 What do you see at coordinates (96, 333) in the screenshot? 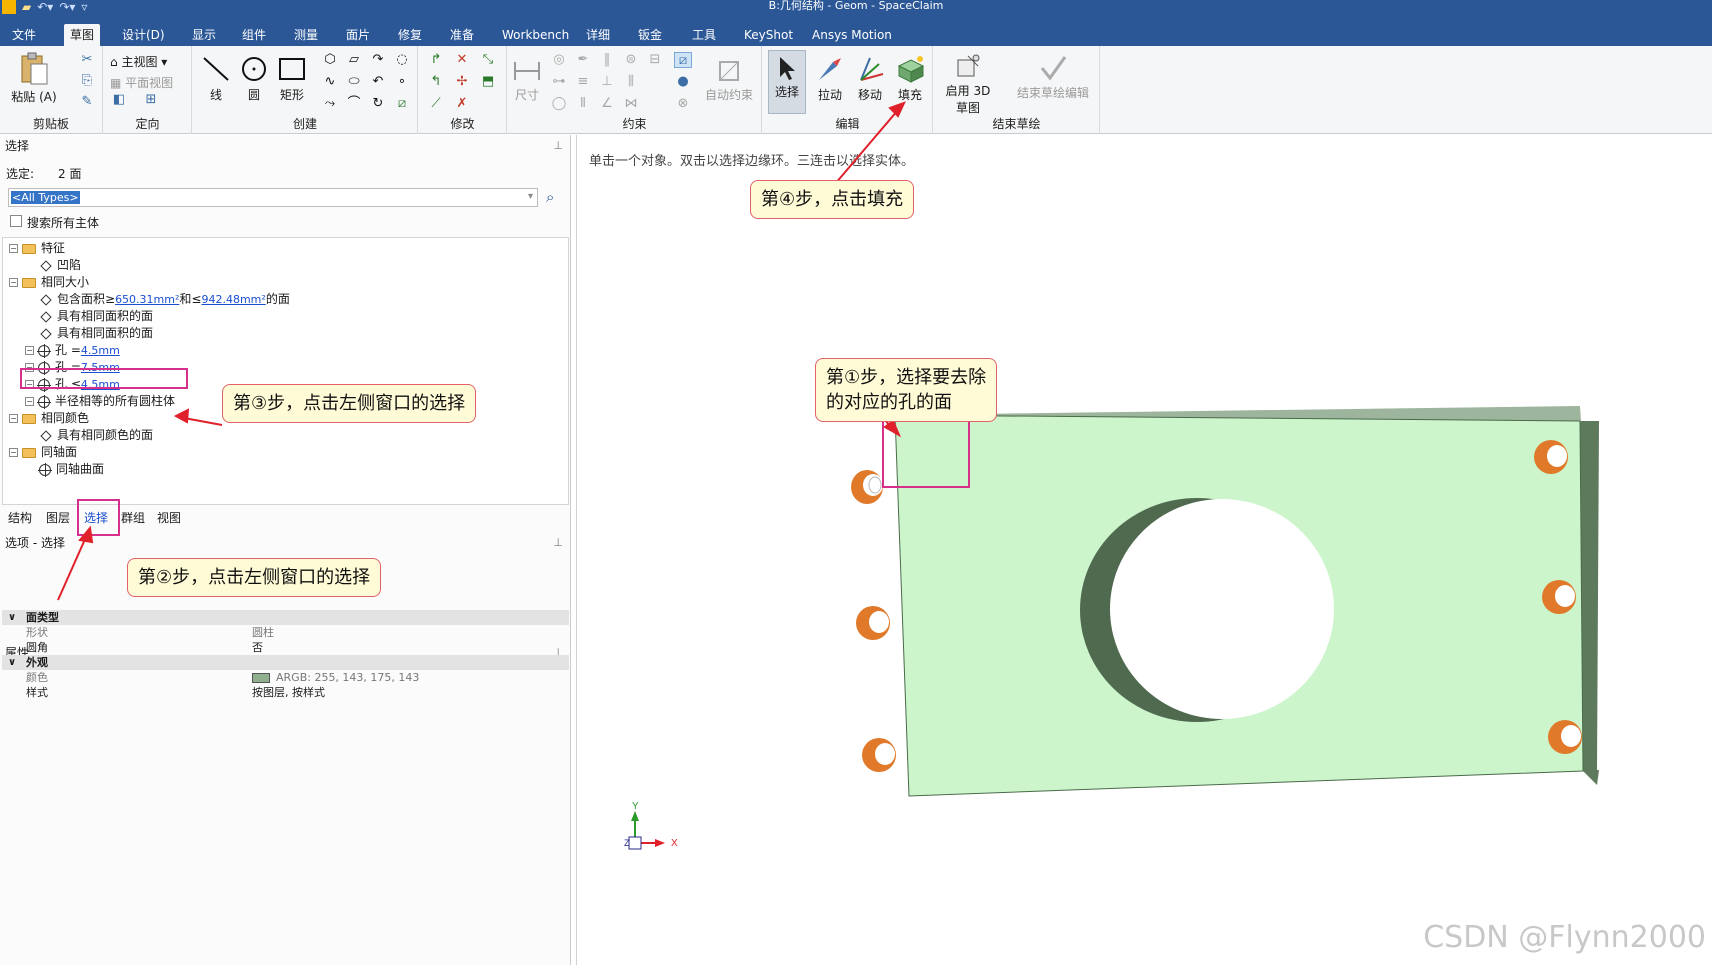
I see `tree-item-same-area-2: 具有相同面积的面` at bounding box center [96, 333].